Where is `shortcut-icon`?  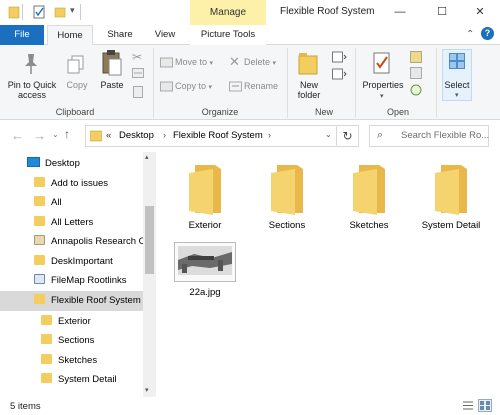 shortcut-icon is located at coordinates (39, 279).